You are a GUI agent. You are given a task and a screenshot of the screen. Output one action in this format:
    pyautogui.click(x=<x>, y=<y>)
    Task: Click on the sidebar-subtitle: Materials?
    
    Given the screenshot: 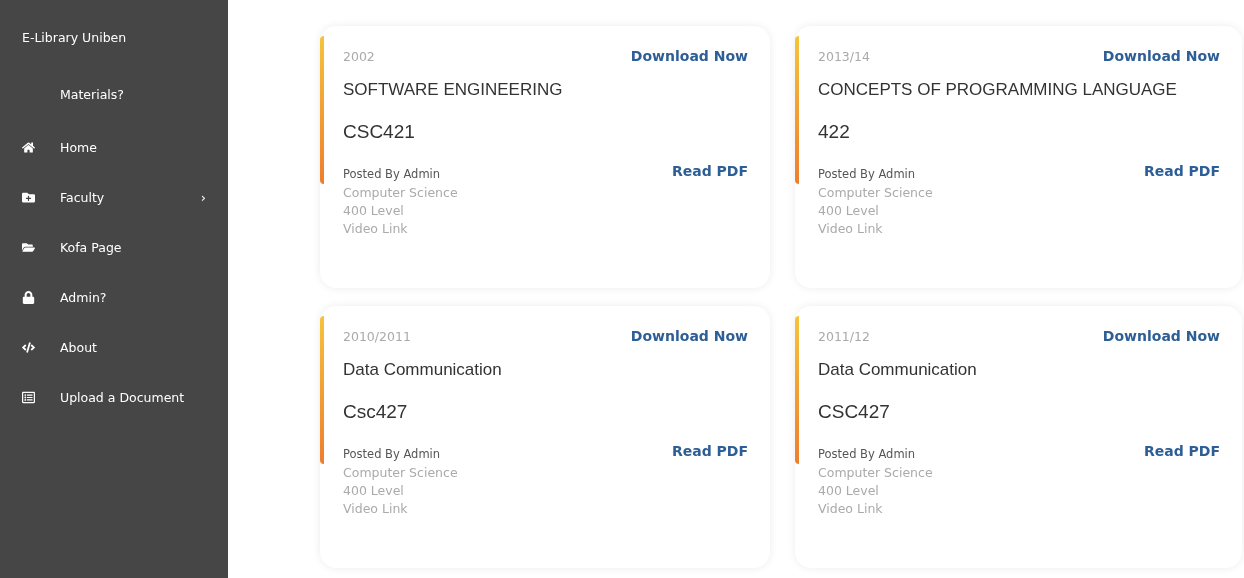 What is the action you would take?
    pyautogui.click(x=92, y=95)
    